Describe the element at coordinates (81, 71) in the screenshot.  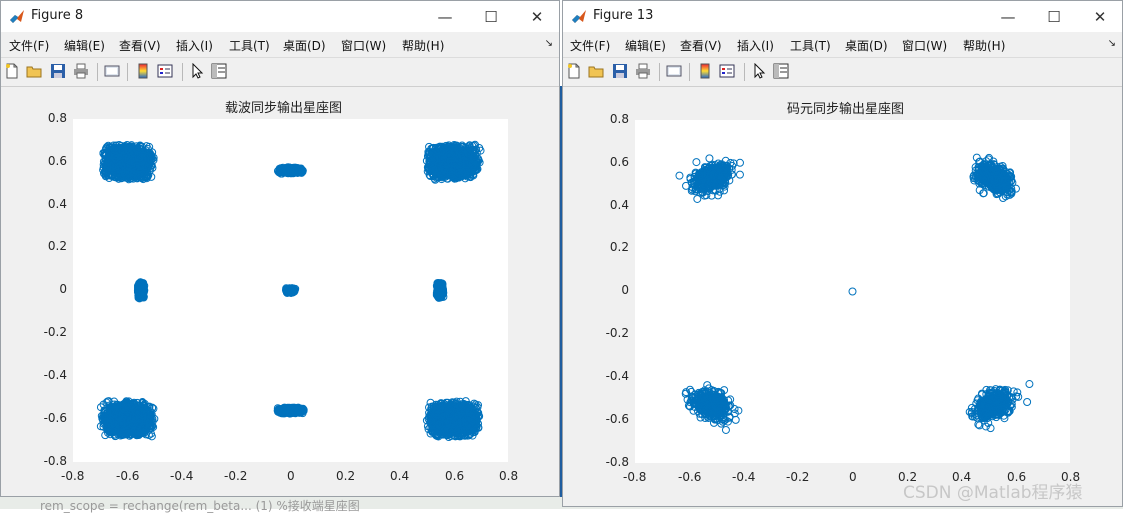
I see `print-icon` at that location.